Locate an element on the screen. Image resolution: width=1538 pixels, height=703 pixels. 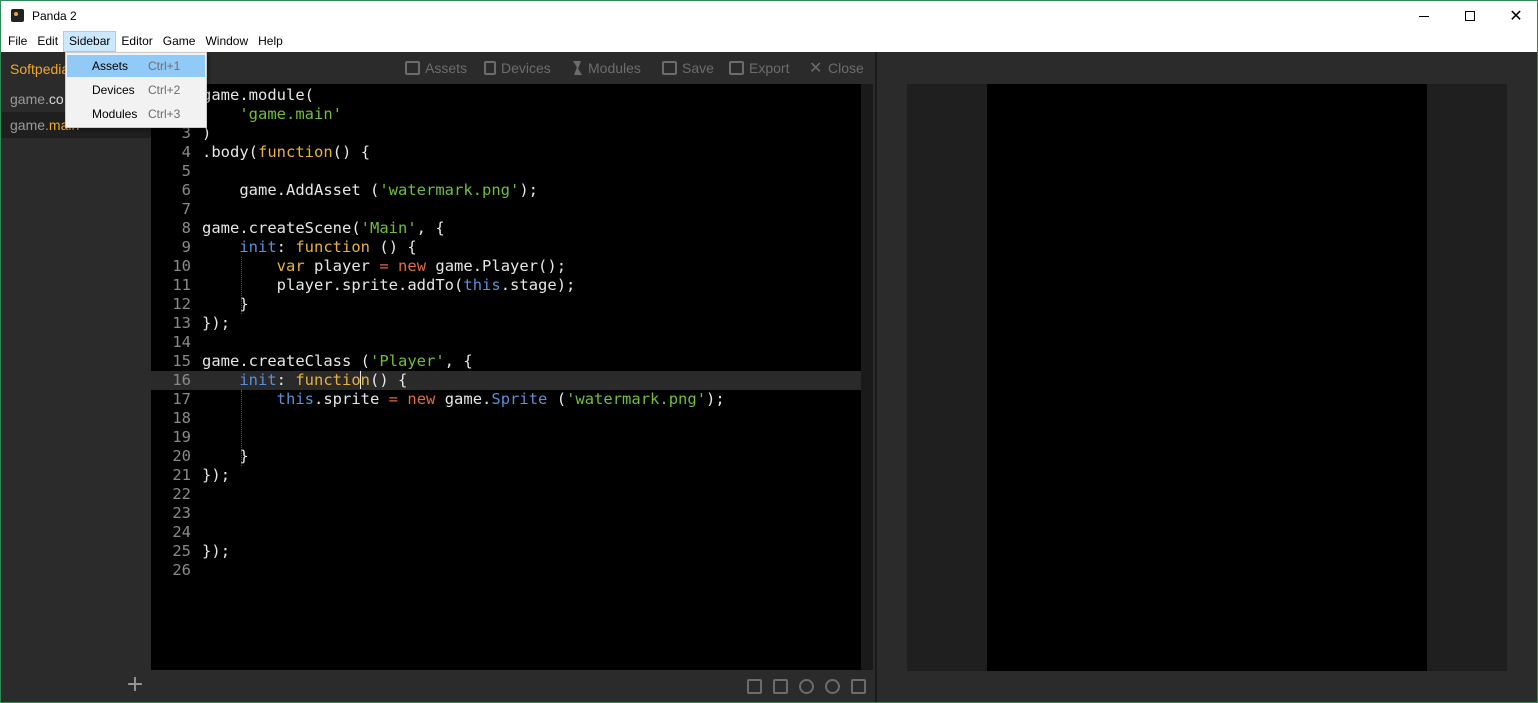
line-number: 13 is located at coordinates (181, 323).